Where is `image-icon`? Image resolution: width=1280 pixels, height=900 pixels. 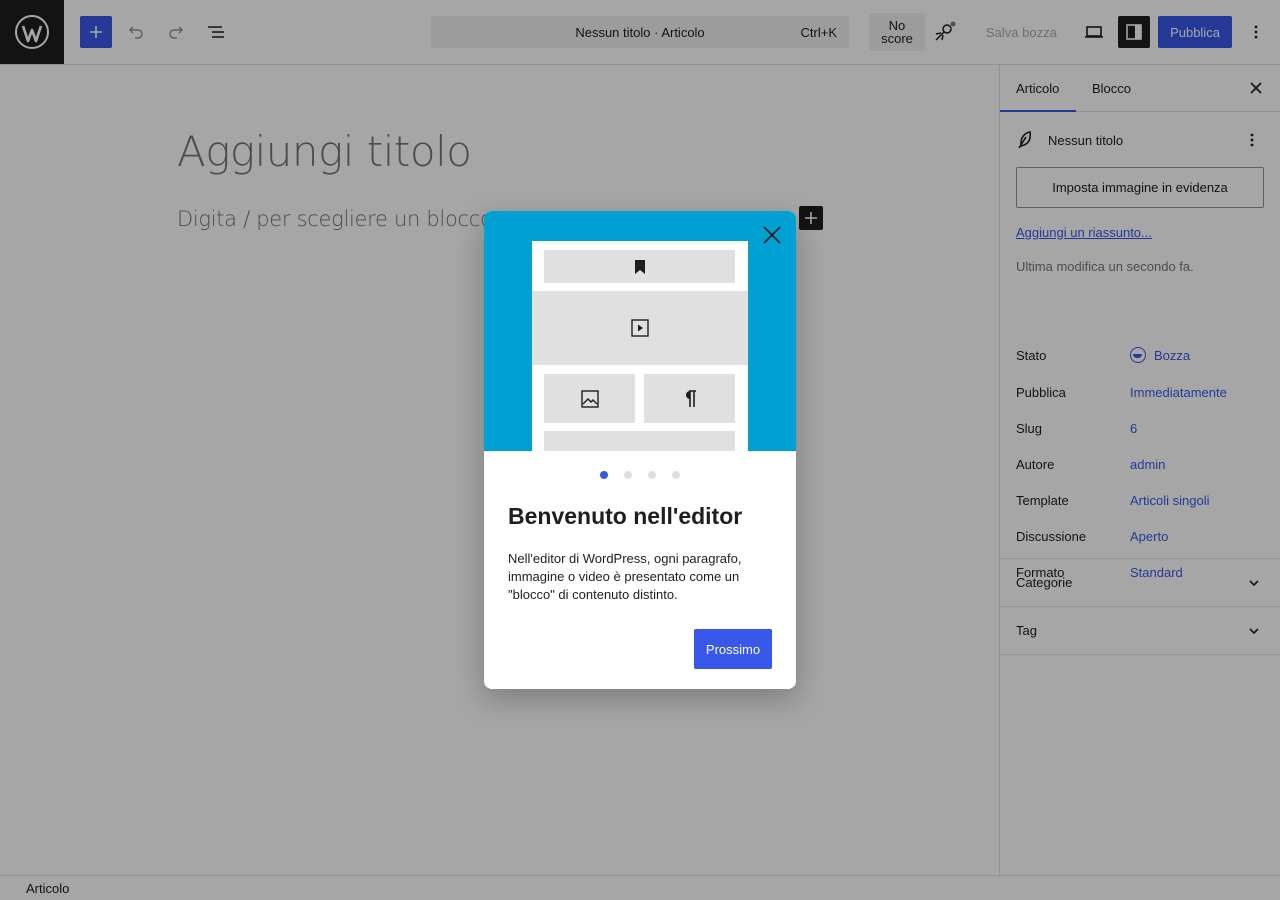 image-icon is located at coordinates (589, 398).